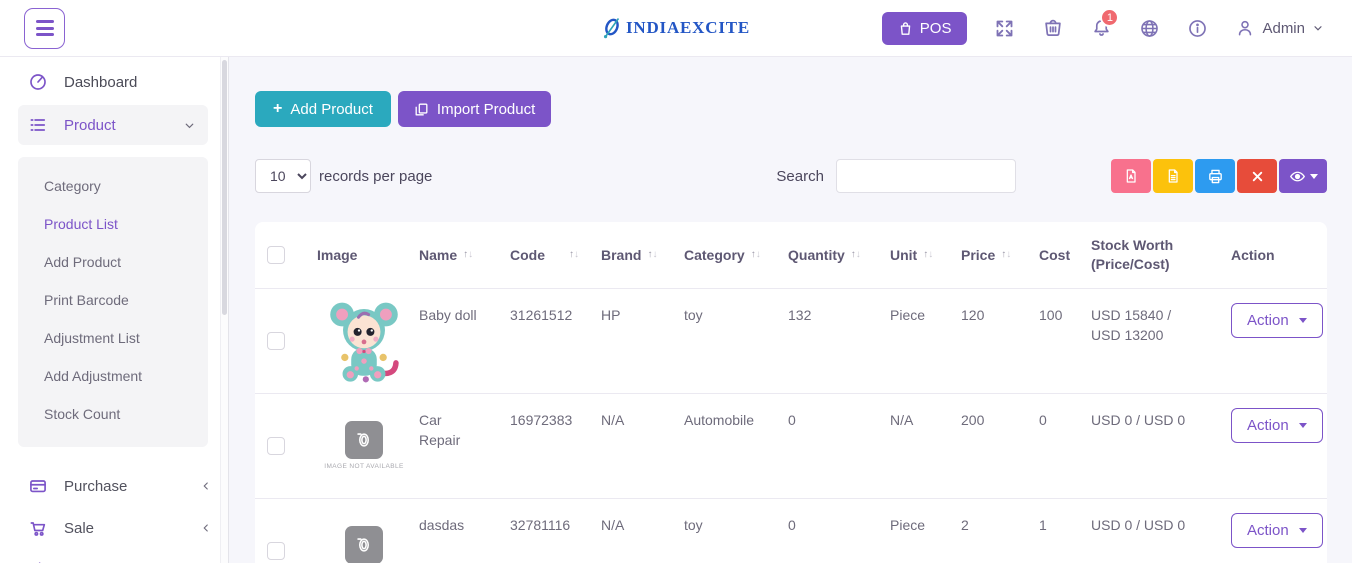 The width and height of the screenshot is (1352, 563). Describe the element at coordinates (973, 420) in the screenshot. I see `cell-price: 200` at that location.